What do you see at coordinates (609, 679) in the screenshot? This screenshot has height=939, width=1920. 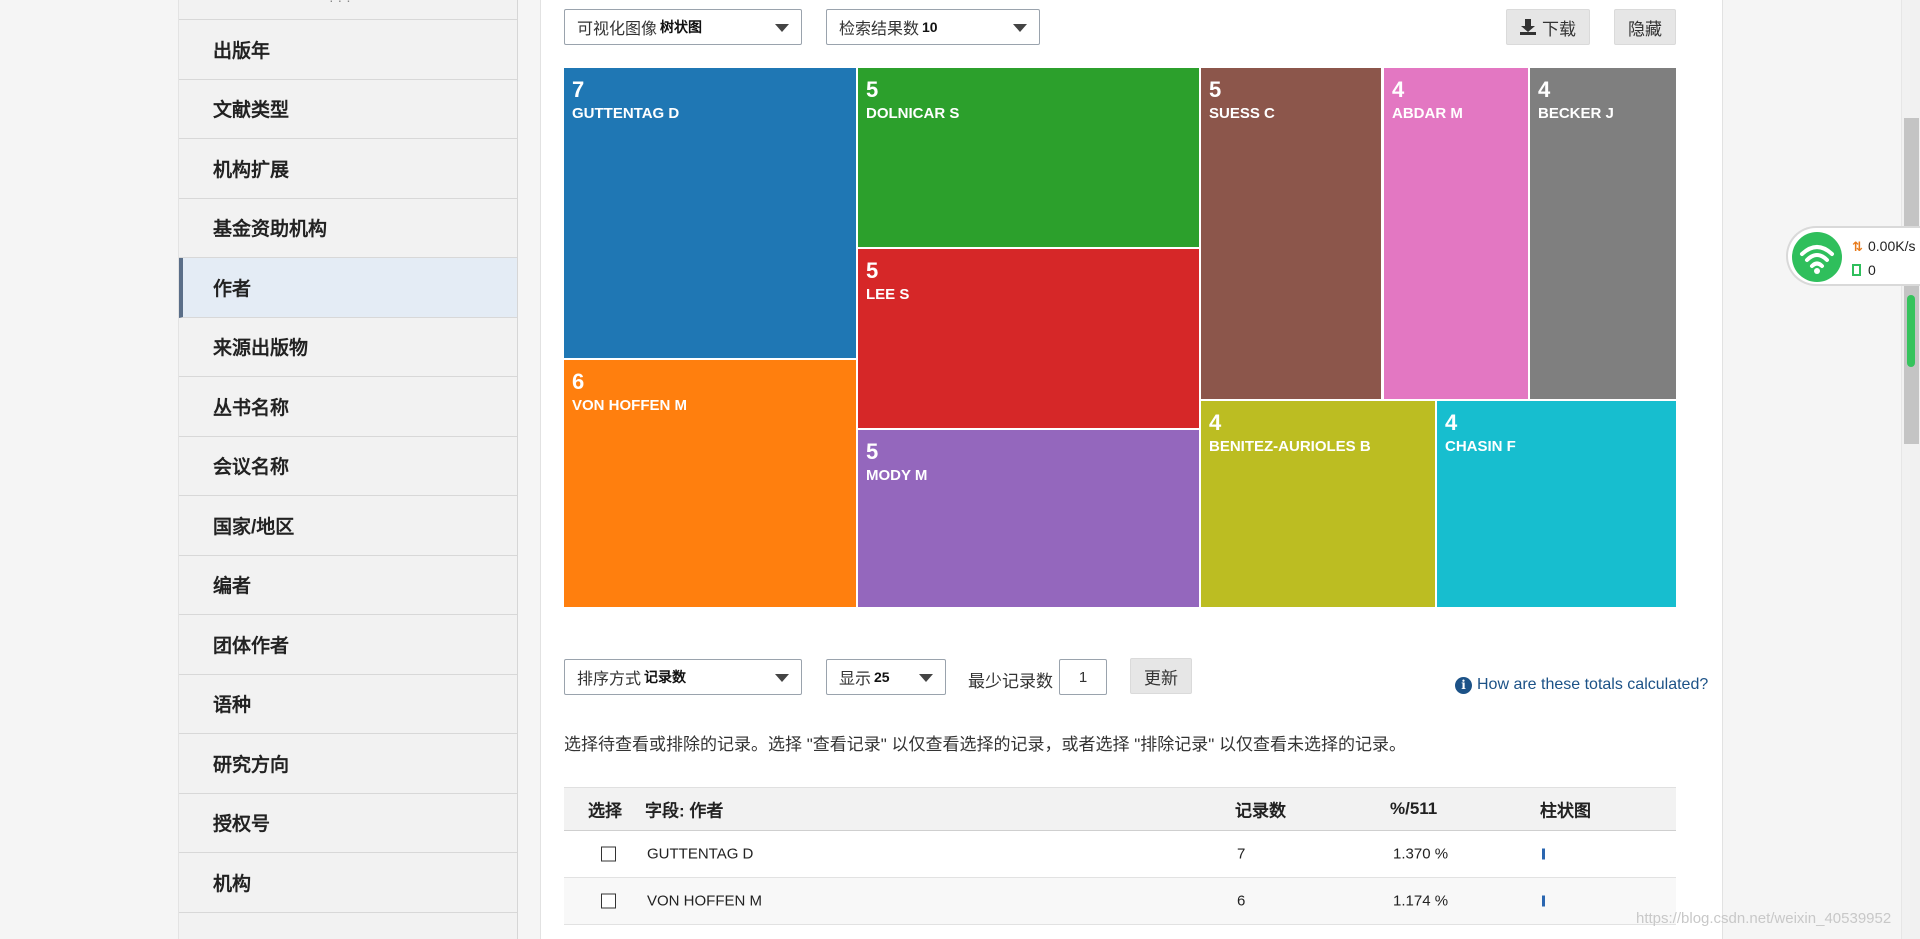 I see `sort-label: 排序方式` at bounding box center [609, 679].